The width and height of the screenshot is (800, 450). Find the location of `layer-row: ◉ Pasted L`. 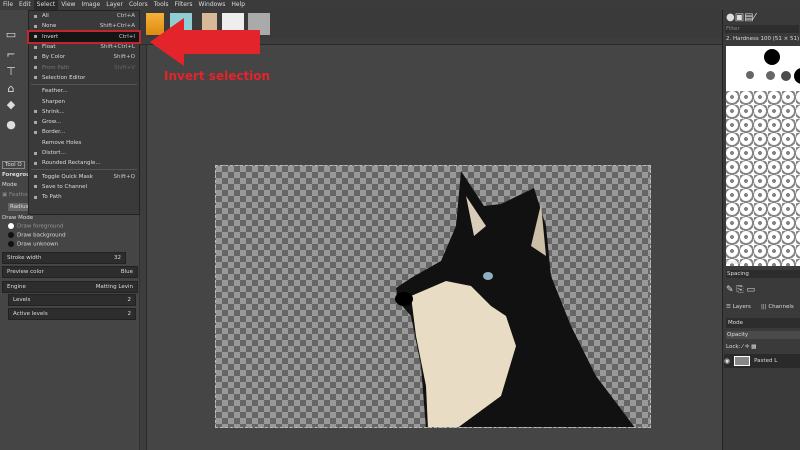

layer-row: ◉ Pasted L is located at coordinates (762, 361).